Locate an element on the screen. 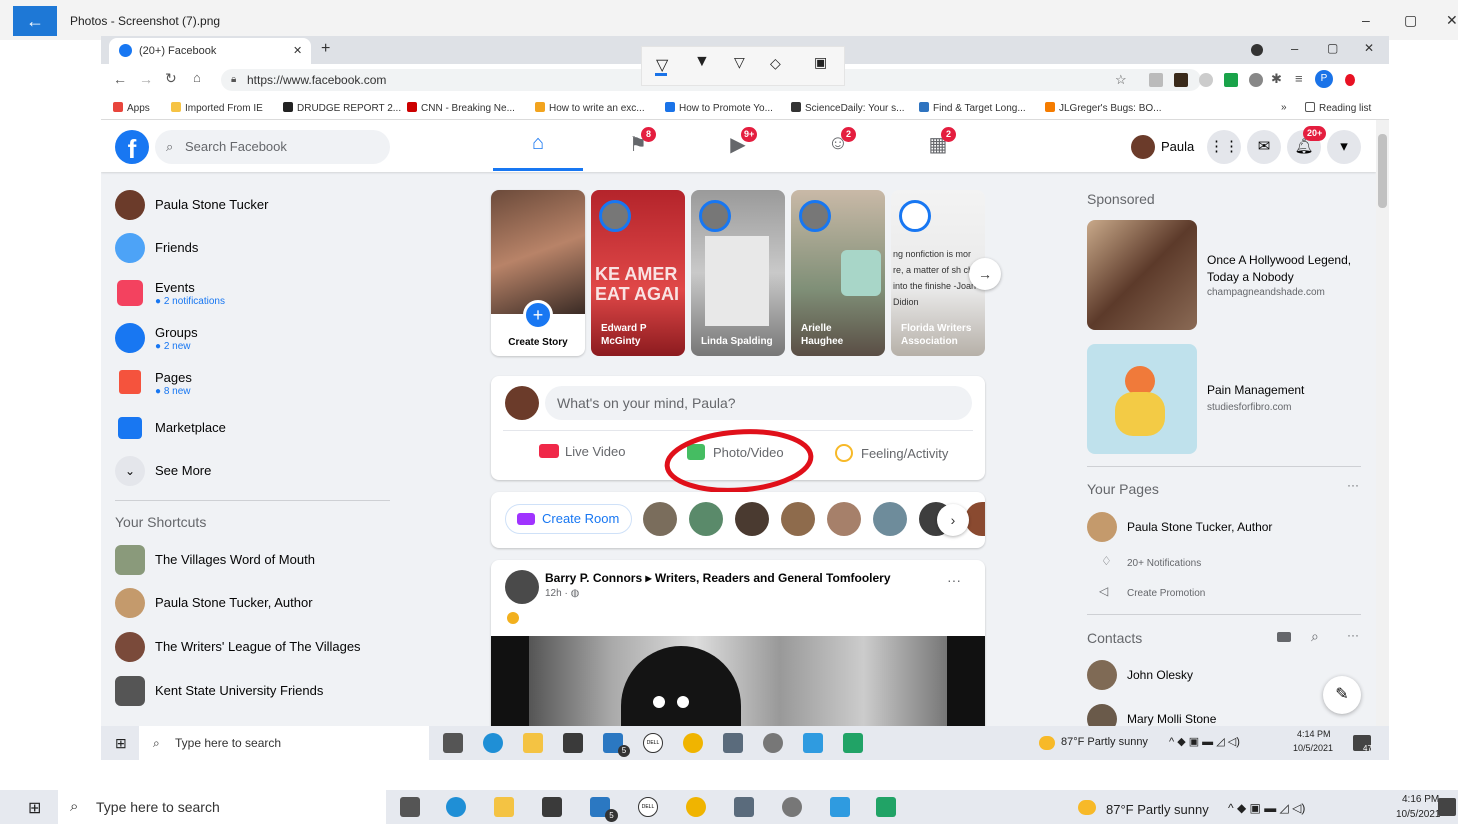  page-name: Paula Stone Tucker, Author is located at coordinates (1199, 527).